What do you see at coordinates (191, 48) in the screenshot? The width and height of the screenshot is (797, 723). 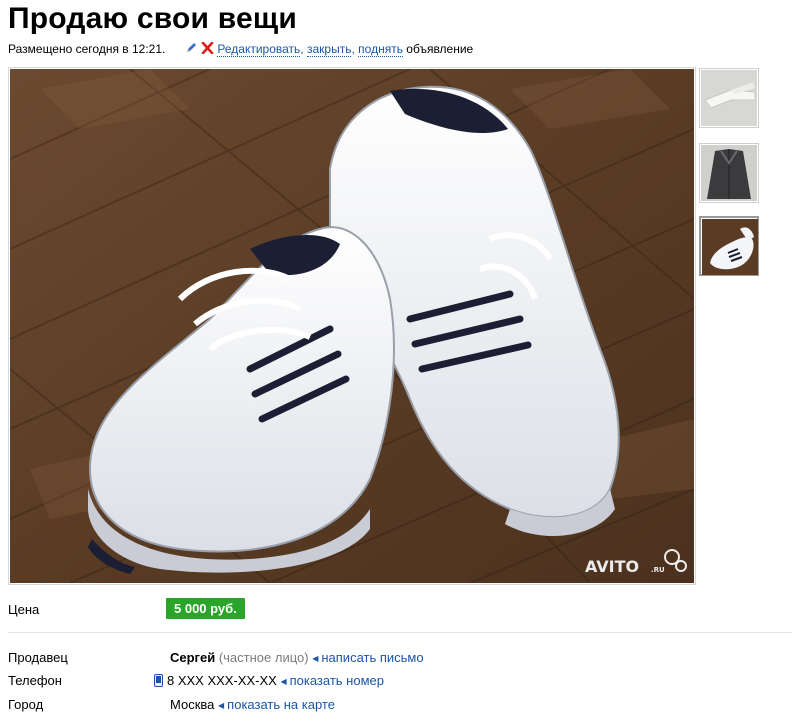 I see `pencil-icon` at bounding box center [191, 48].